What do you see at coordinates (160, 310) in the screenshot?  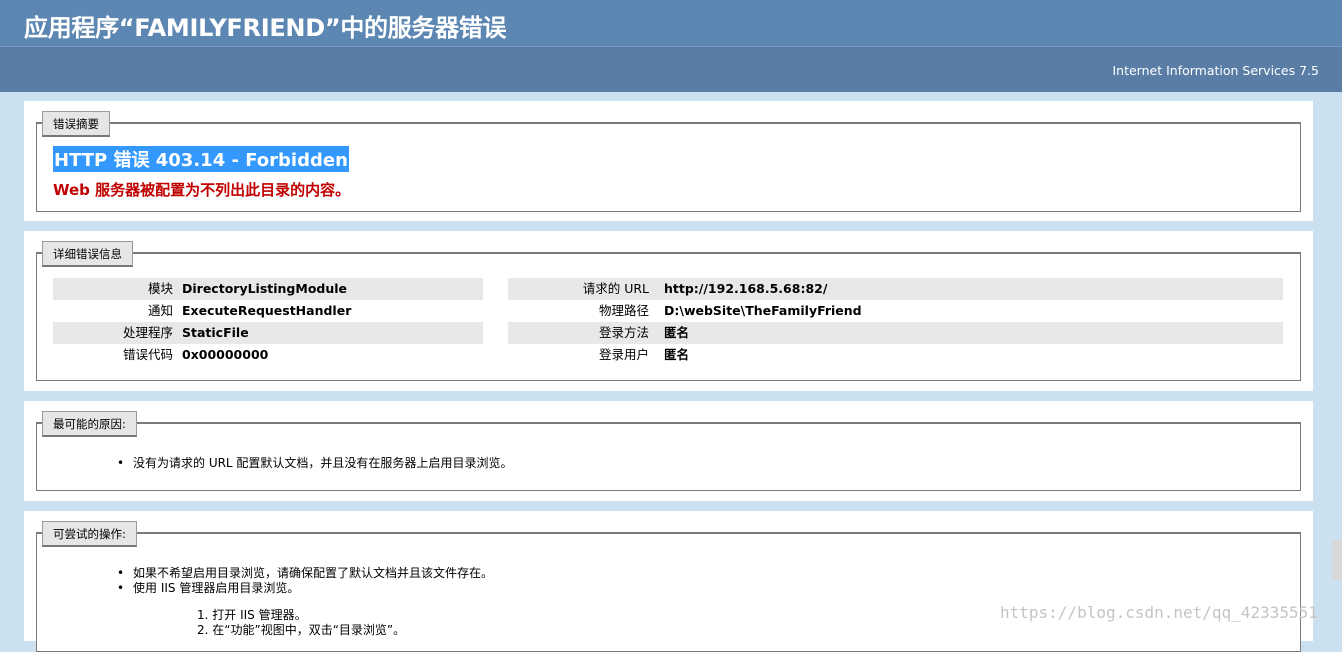 I see `detail-key: 通知` at bounding box center [160, 310].